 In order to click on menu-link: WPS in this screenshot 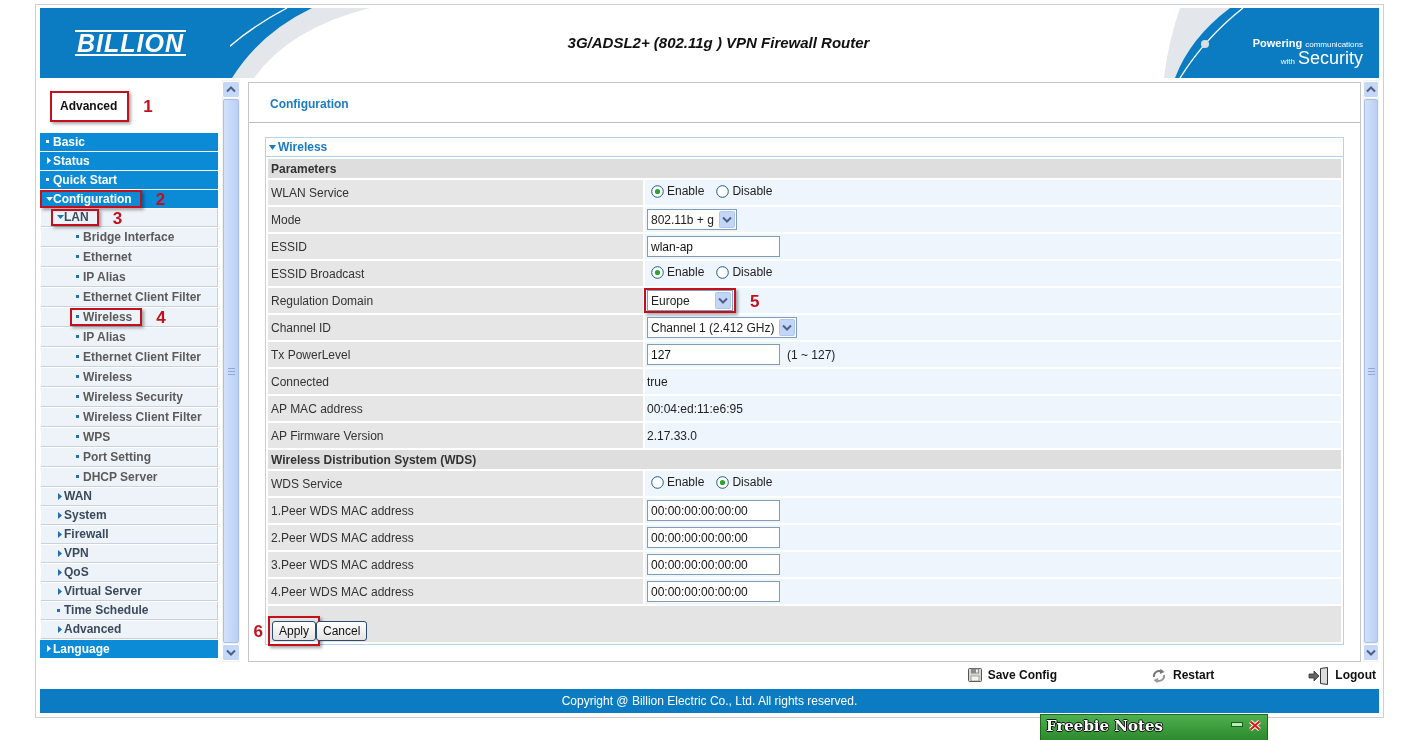, I will do `click(93, 437)`.